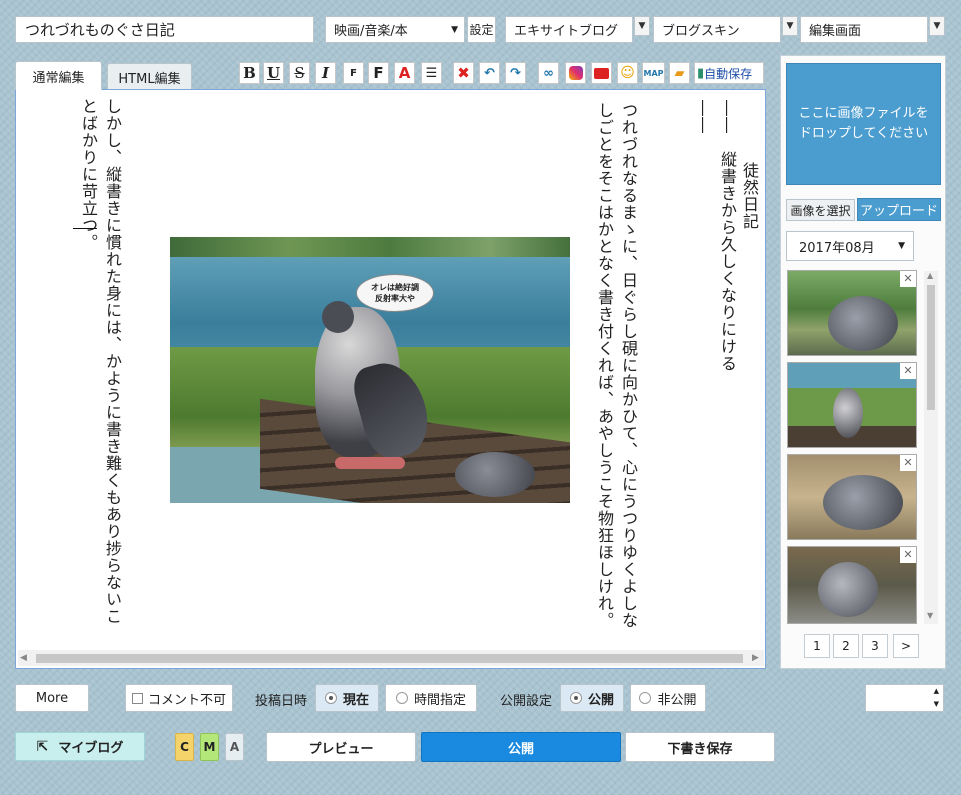 The height and width of the screenshot is (795, 961). Describe the element at coordinates (930, 615) in the screenshot. I see `thumb-scroll-down: ▼` at that location.